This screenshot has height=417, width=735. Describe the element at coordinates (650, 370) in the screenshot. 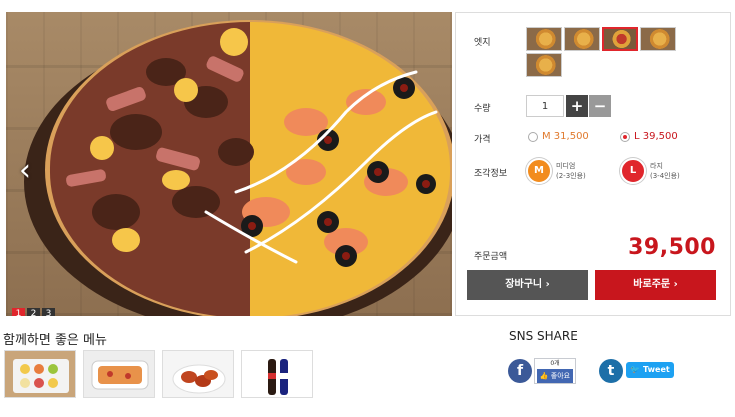

I see `tweet-button: 🐦 Tweet` at that location.